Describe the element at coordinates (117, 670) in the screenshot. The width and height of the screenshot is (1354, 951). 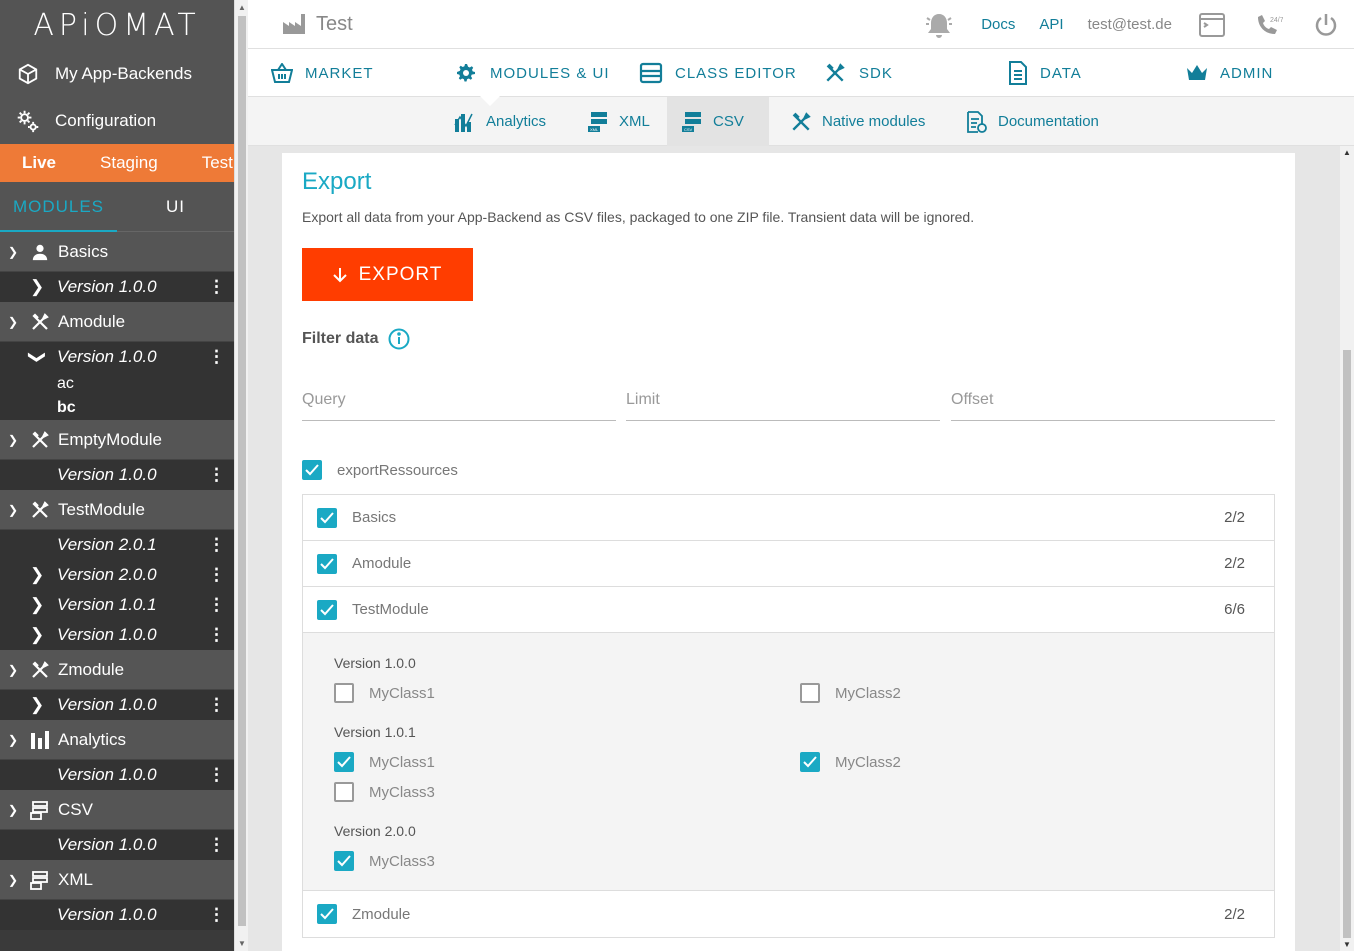
I see `module-zmodule: ❯ Zmodule` at that location.